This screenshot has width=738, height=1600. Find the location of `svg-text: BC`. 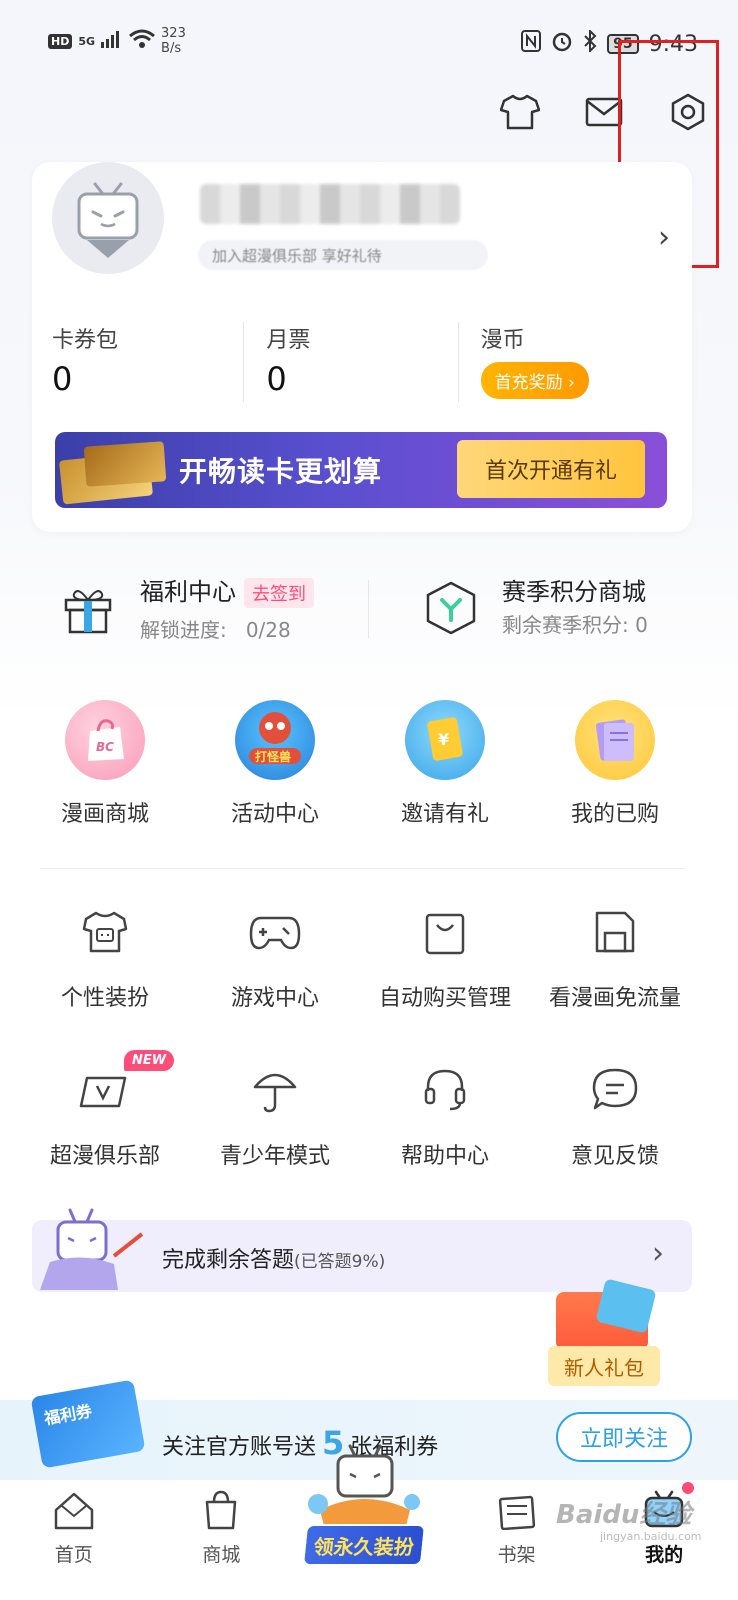

svg-text: BC is located at coordinates (105, 747).